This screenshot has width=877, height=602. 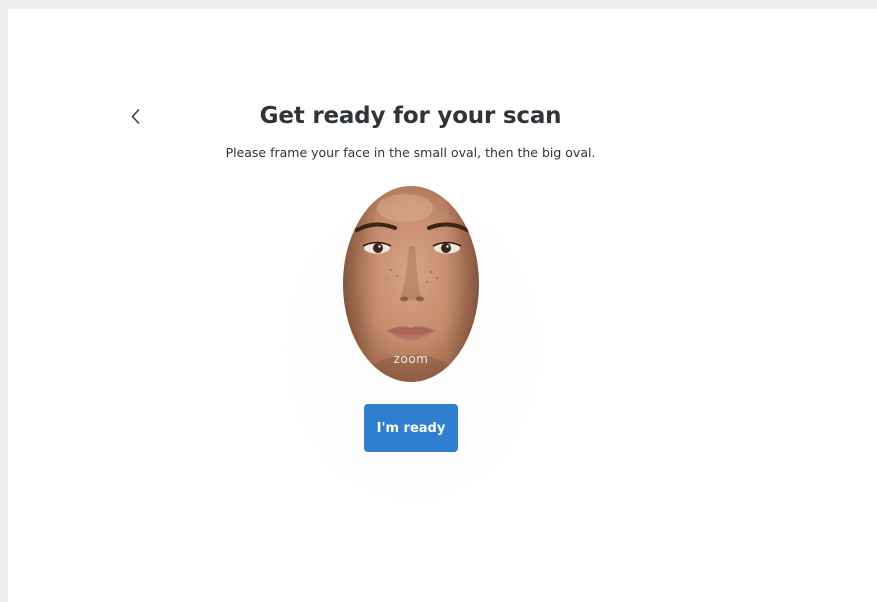 I want to click on im-ready-button: I'm ready, so click(x=411, y=428).